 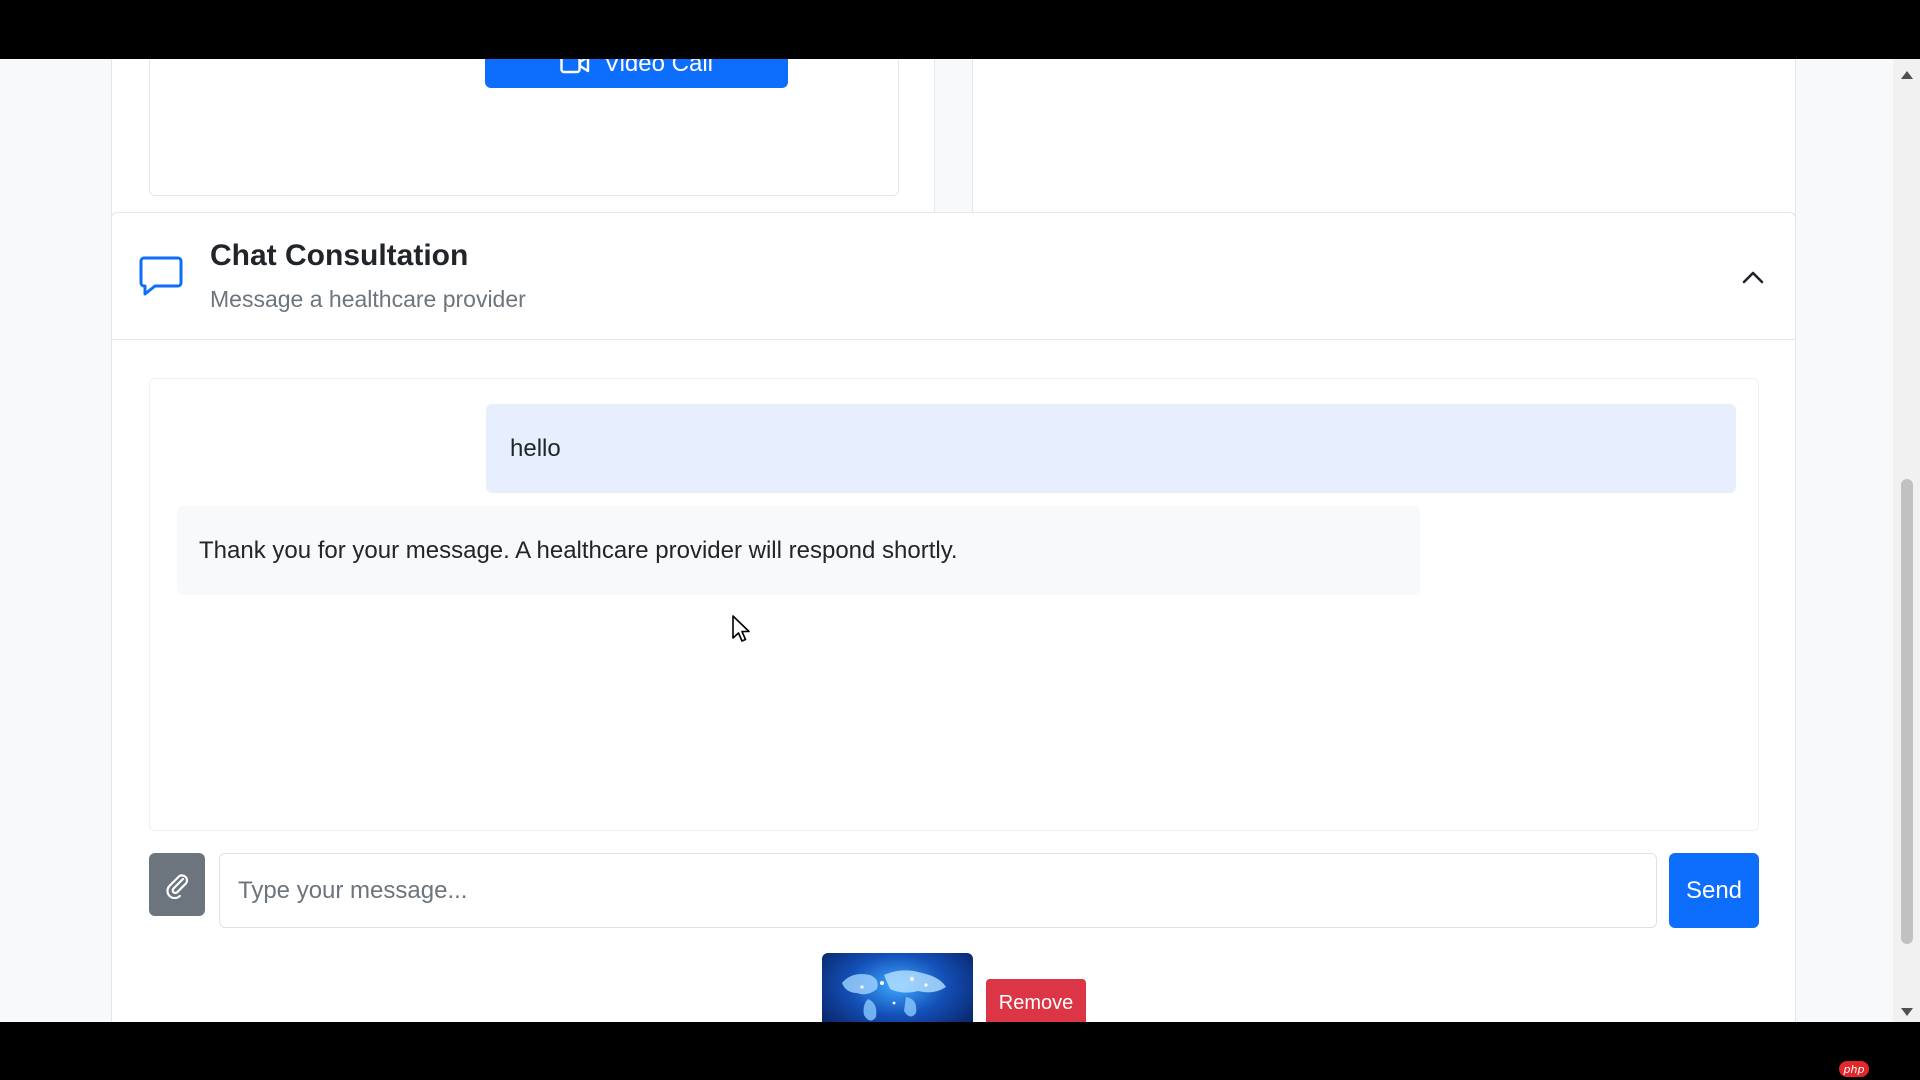 I want to click on triangle-down-icon, so click(x=1906, y=1012).